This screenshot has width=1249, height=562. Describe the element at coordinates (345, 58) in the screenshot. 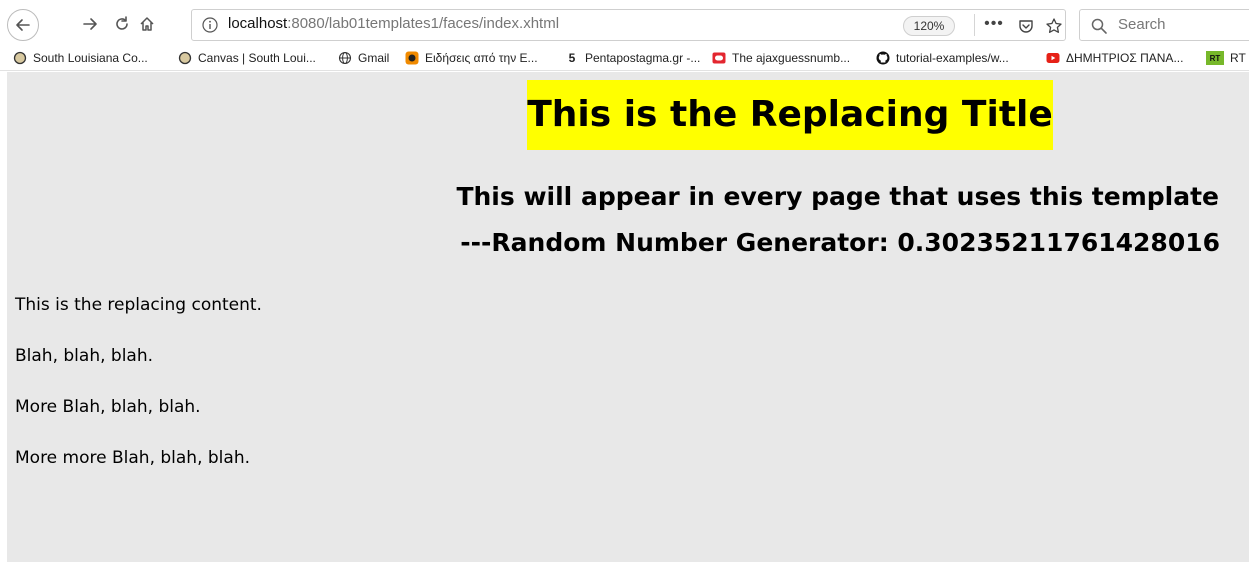

I see `globe-icon` at that location.